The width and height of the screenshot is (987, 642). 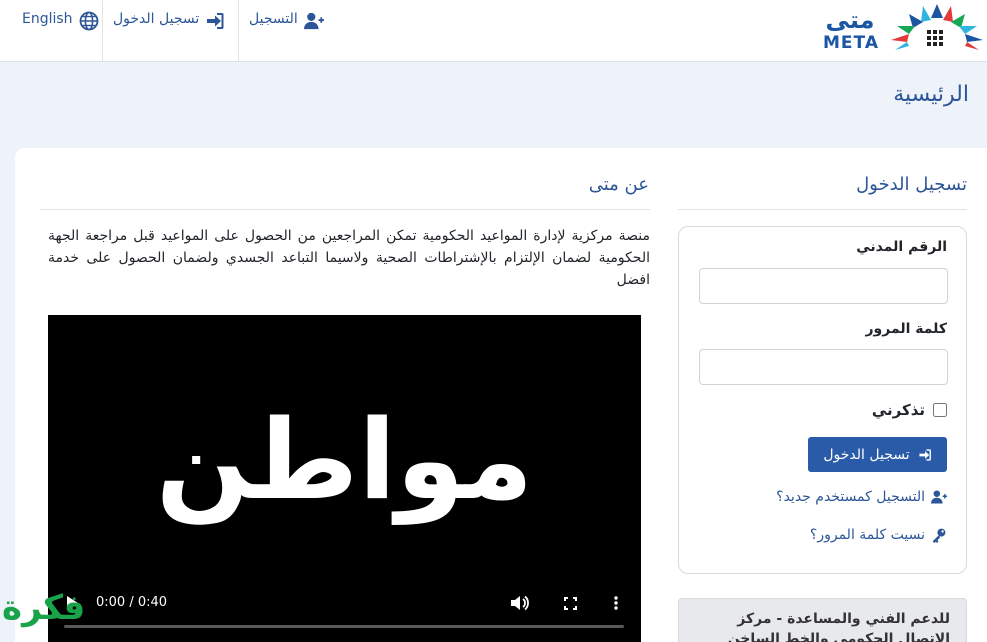 I want to click on login-submit-label: تسجيل الدخول, so click(x=866, y=454).